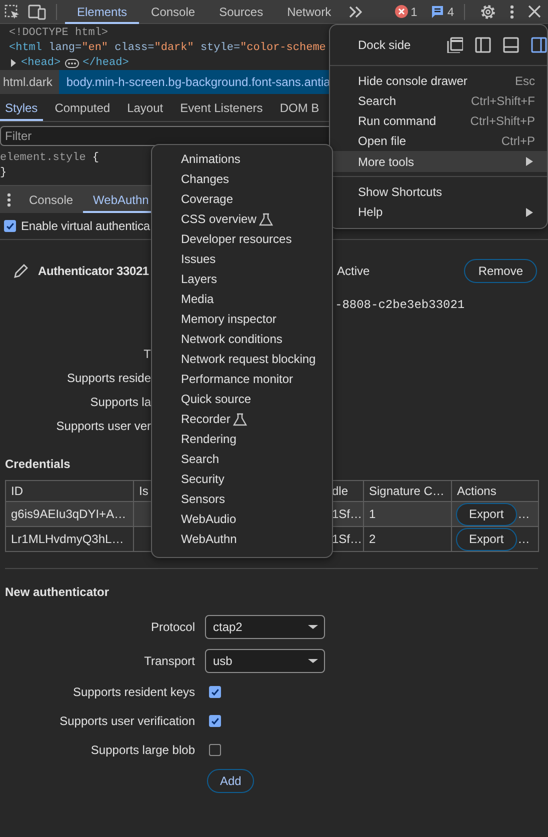  Describe the element at coordinates (126, 721) in the screenshot. I see `field-label: Supports user verification` at that location.